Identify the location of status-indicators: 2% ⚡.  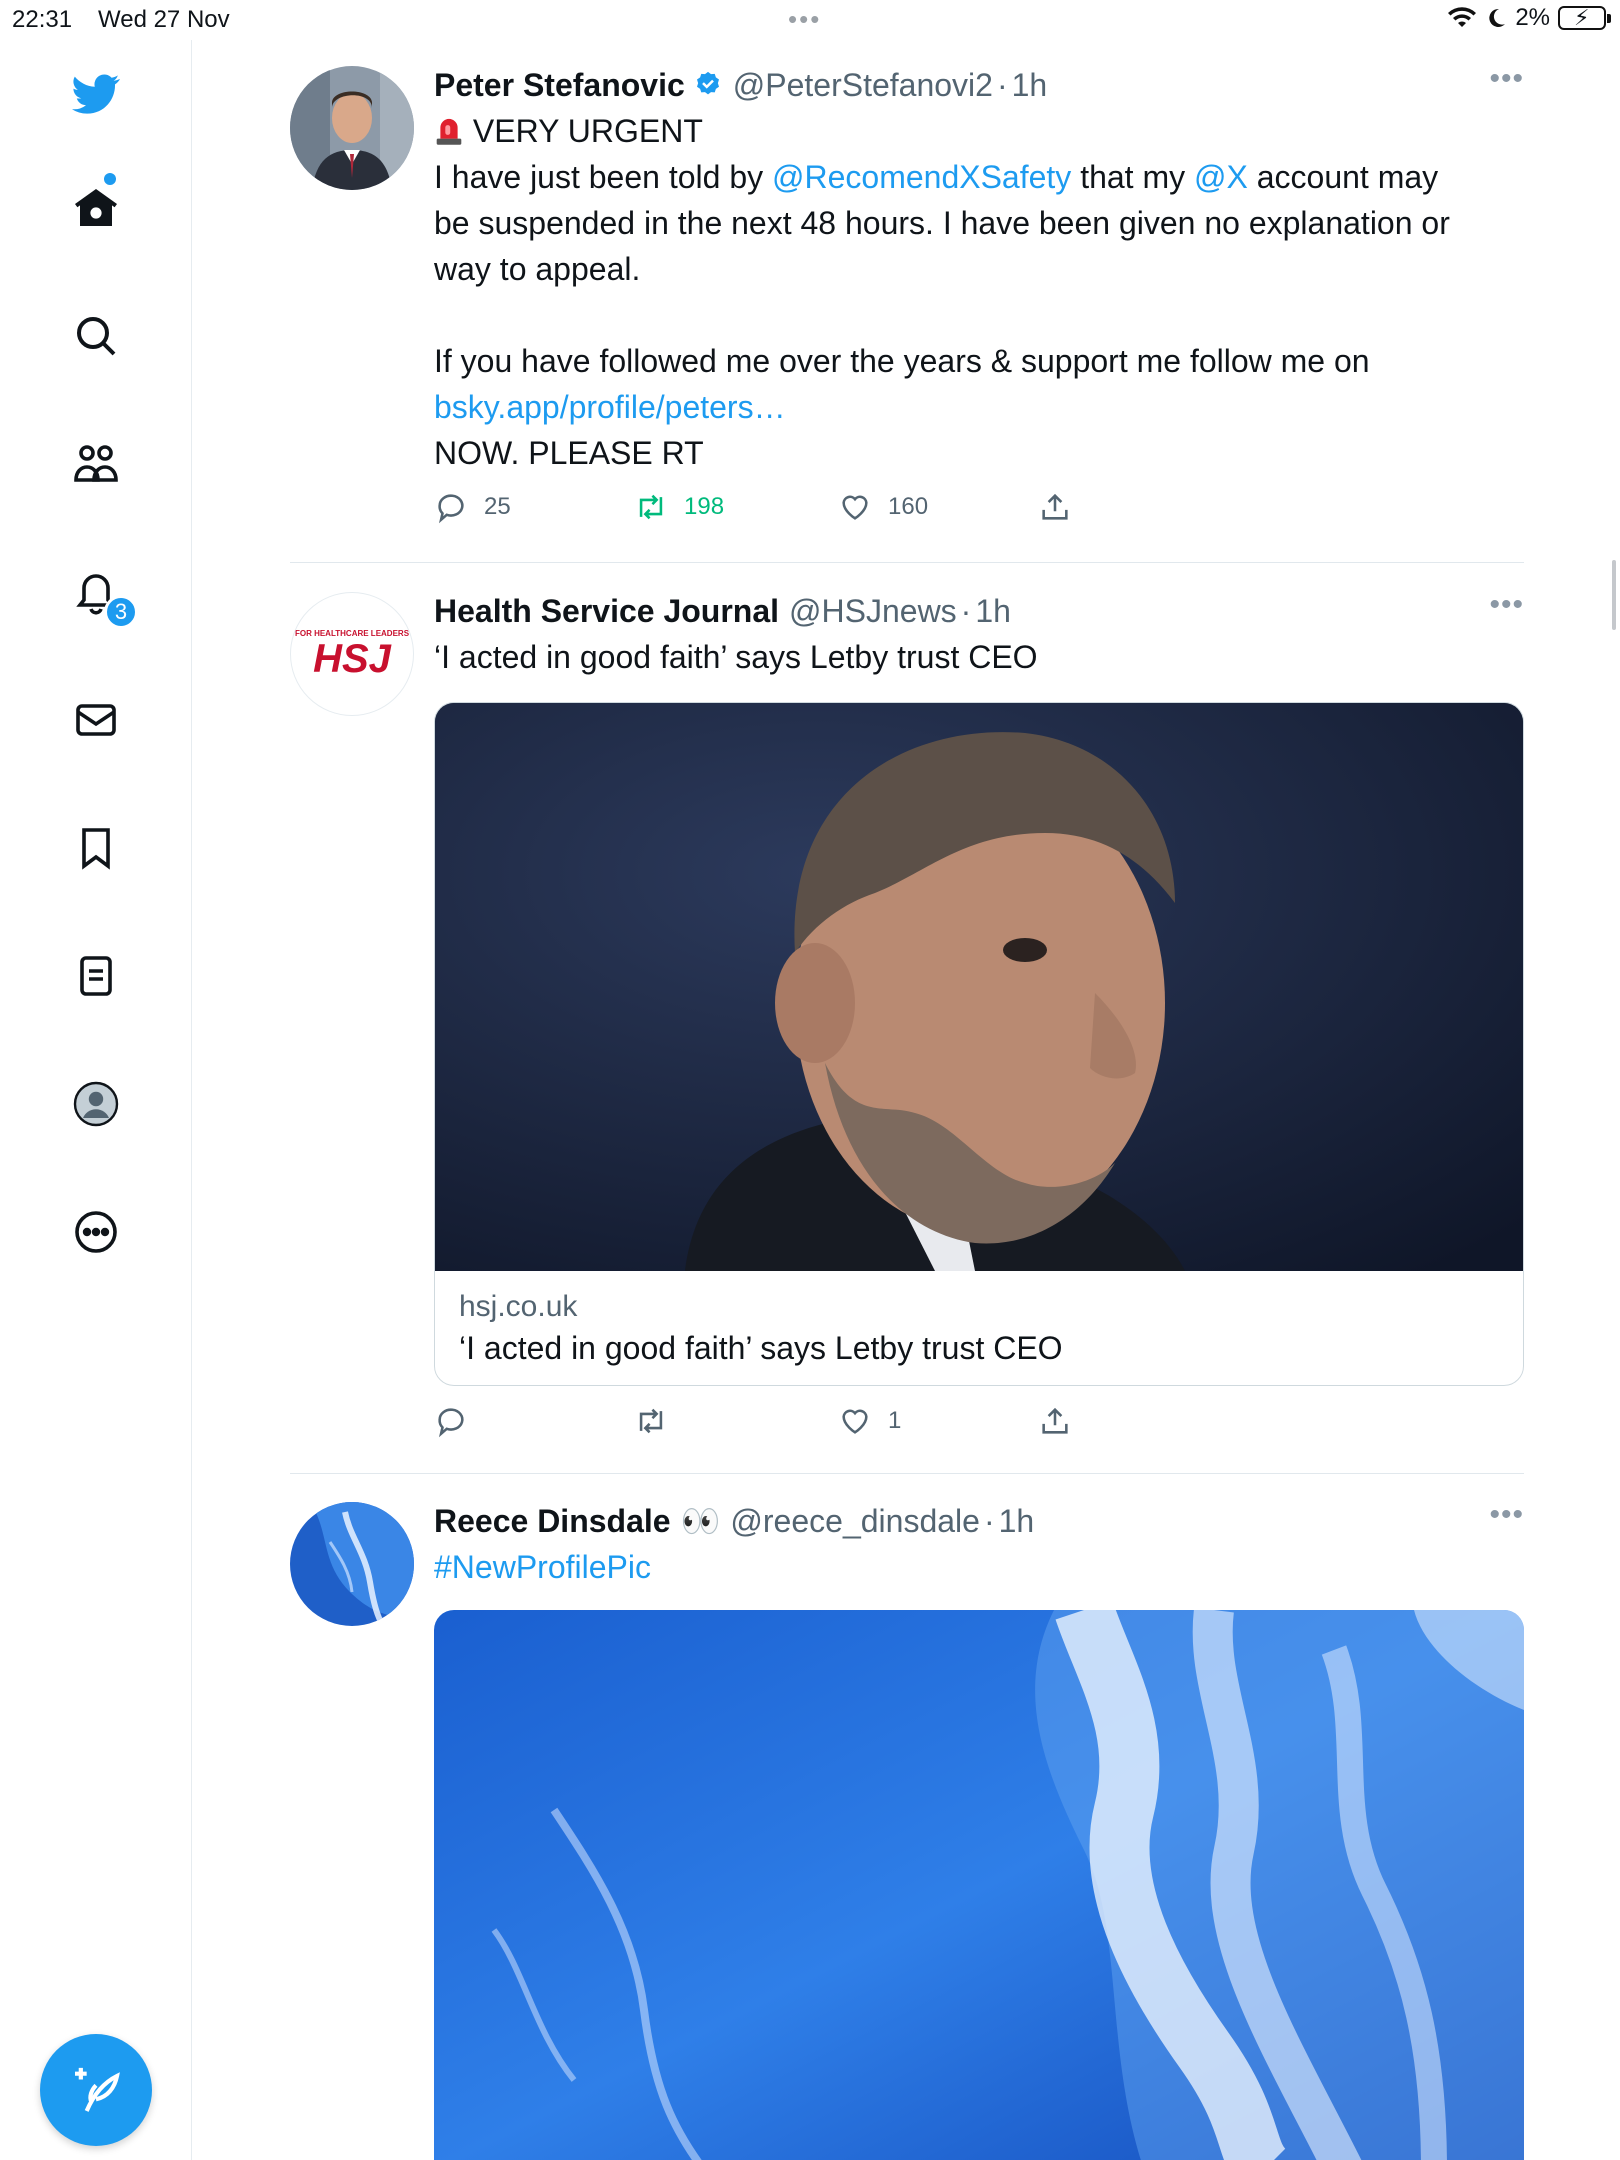
(1529, 18).